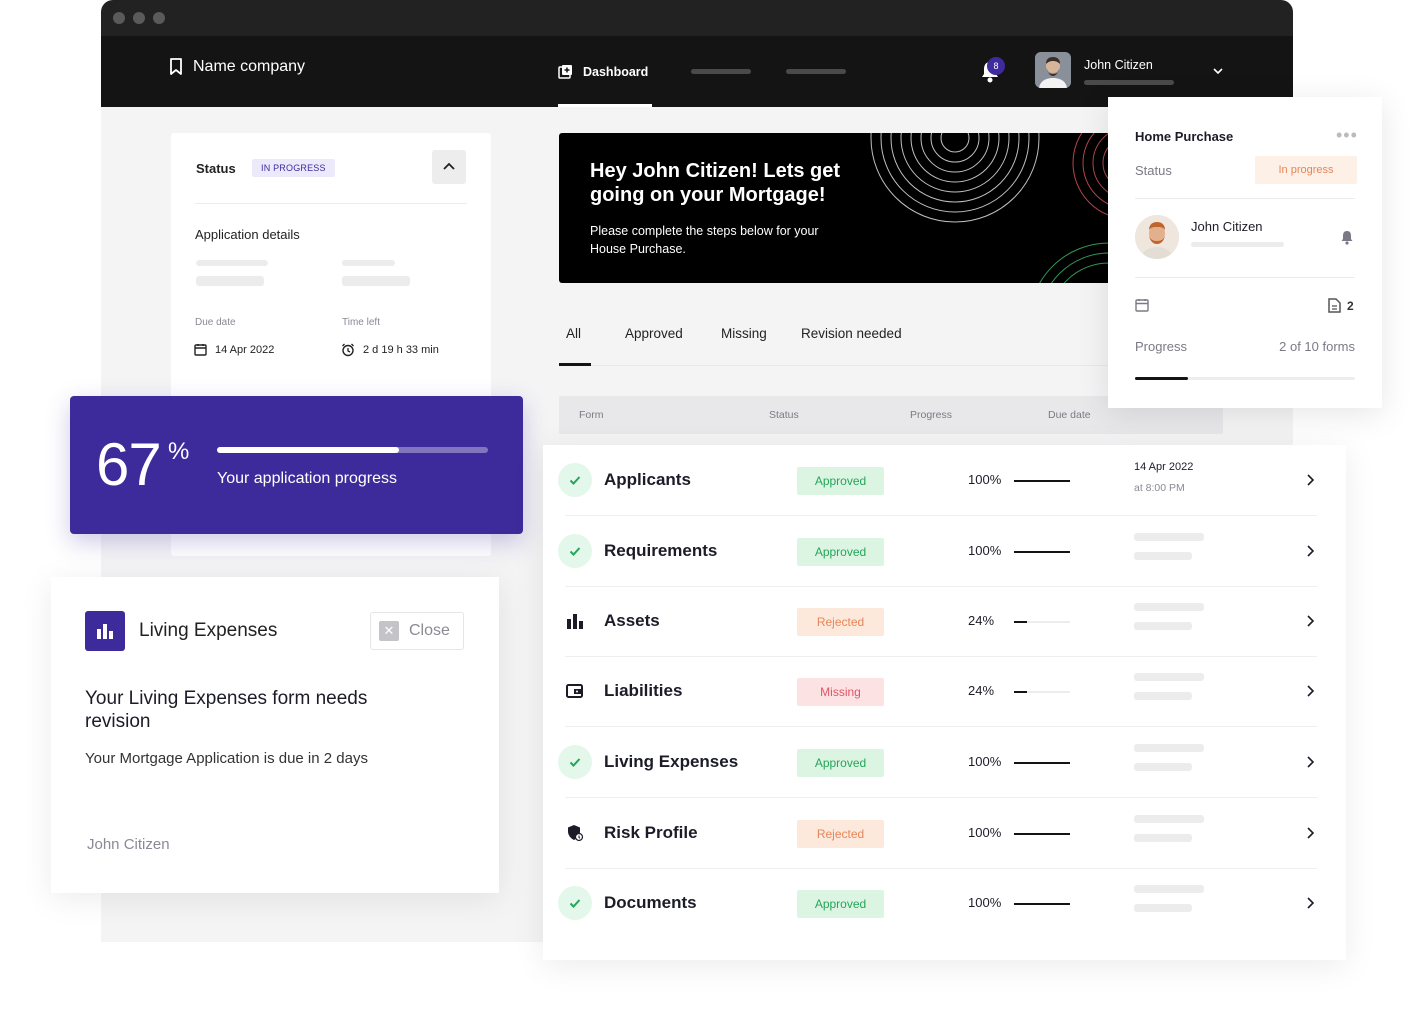  What do you see at coordinates (632, 621) in the screenshot?
I see `row-form-name: Assets` at bounding box center [632, 621].